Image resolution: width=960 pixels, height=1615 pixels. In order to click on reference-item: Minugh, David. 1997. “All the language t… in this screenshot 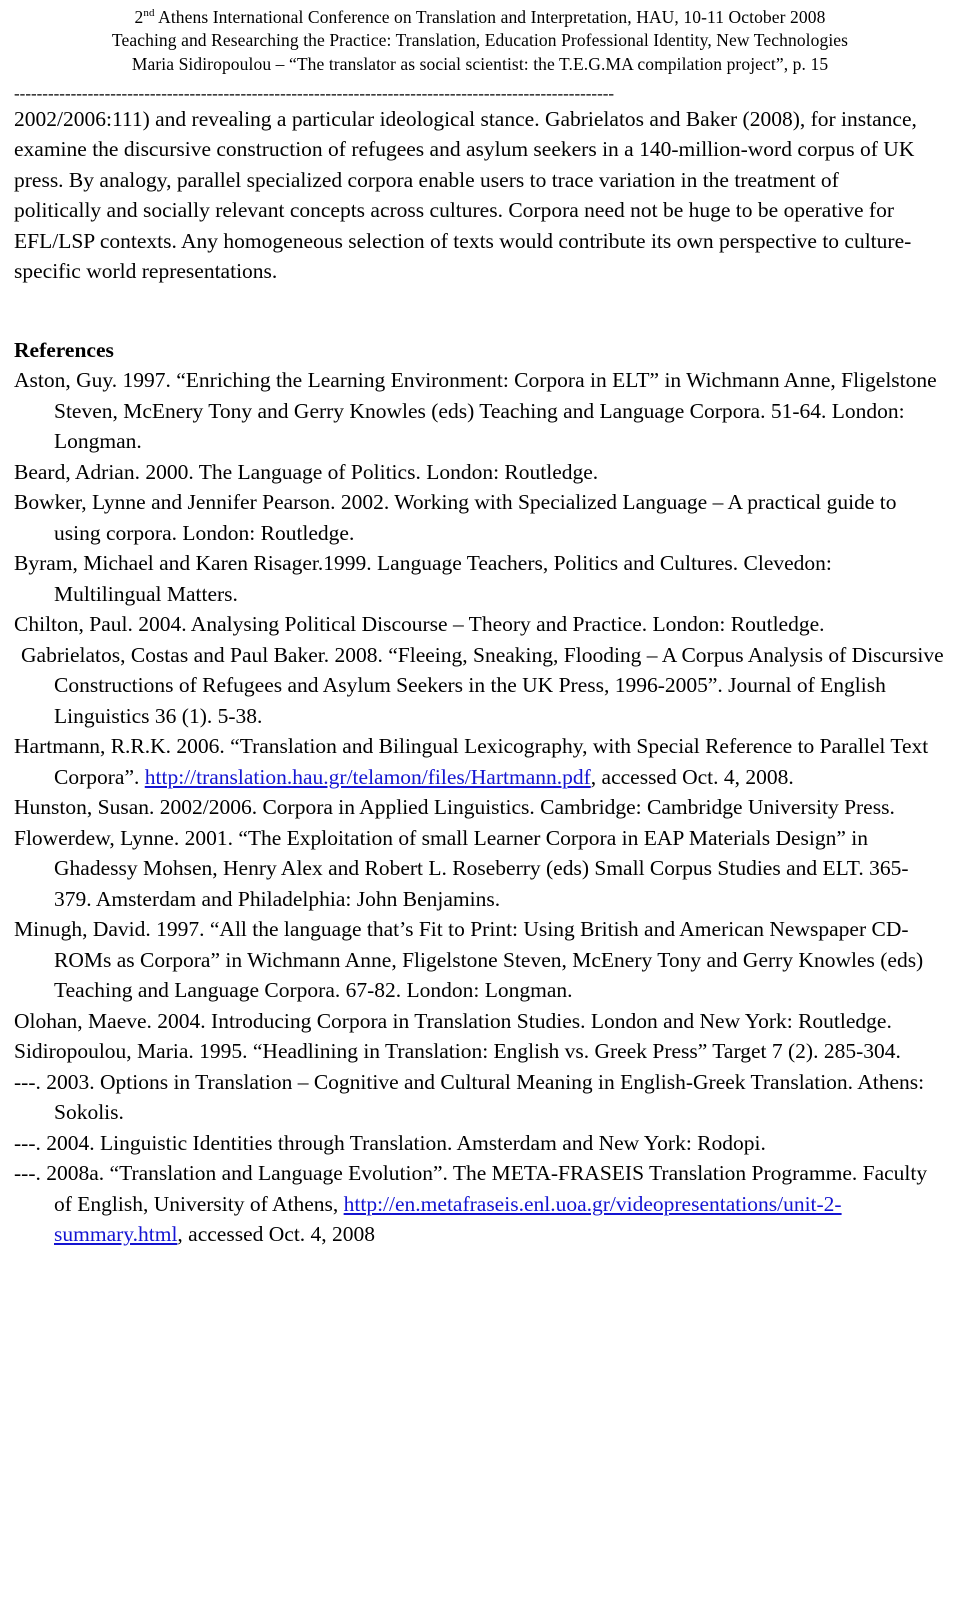, I will do `click(469, 960)`.